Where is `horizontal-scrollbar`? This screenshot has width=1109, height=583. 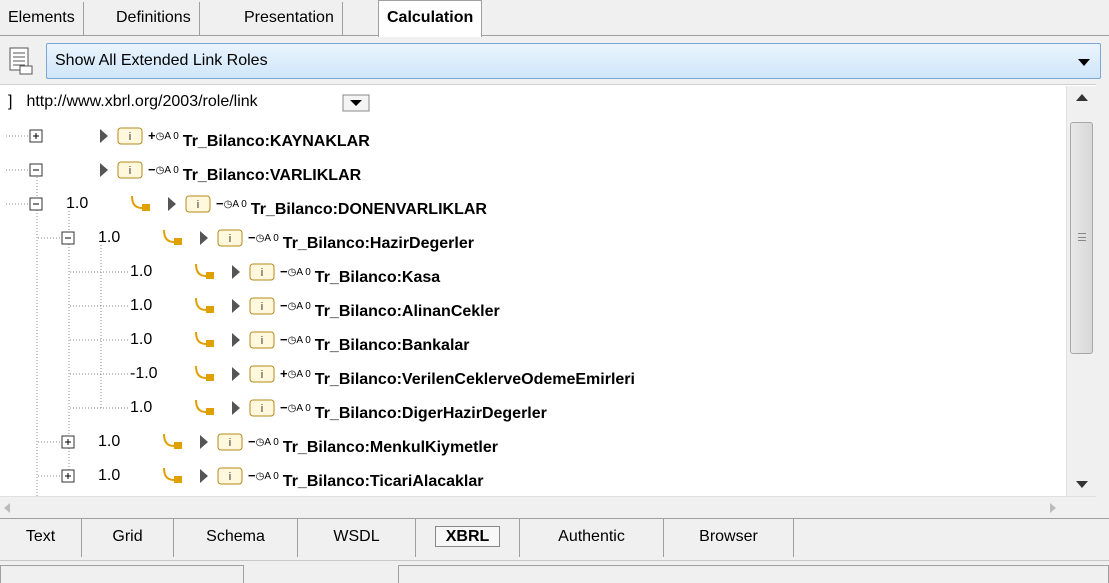
horizontal-scrollbar is located at coordinates (548, 507).